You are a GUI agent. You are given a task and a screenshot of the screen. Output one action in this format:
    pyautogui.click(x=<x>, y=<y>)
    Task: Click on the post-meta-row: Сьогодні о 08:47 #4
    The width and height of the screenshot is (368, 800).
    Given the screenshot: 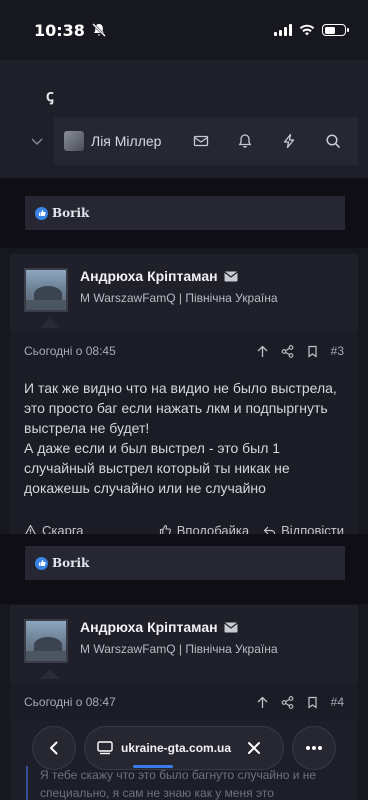 What is the action you would take?
    pyautogui.click(x=184, y=702)
    